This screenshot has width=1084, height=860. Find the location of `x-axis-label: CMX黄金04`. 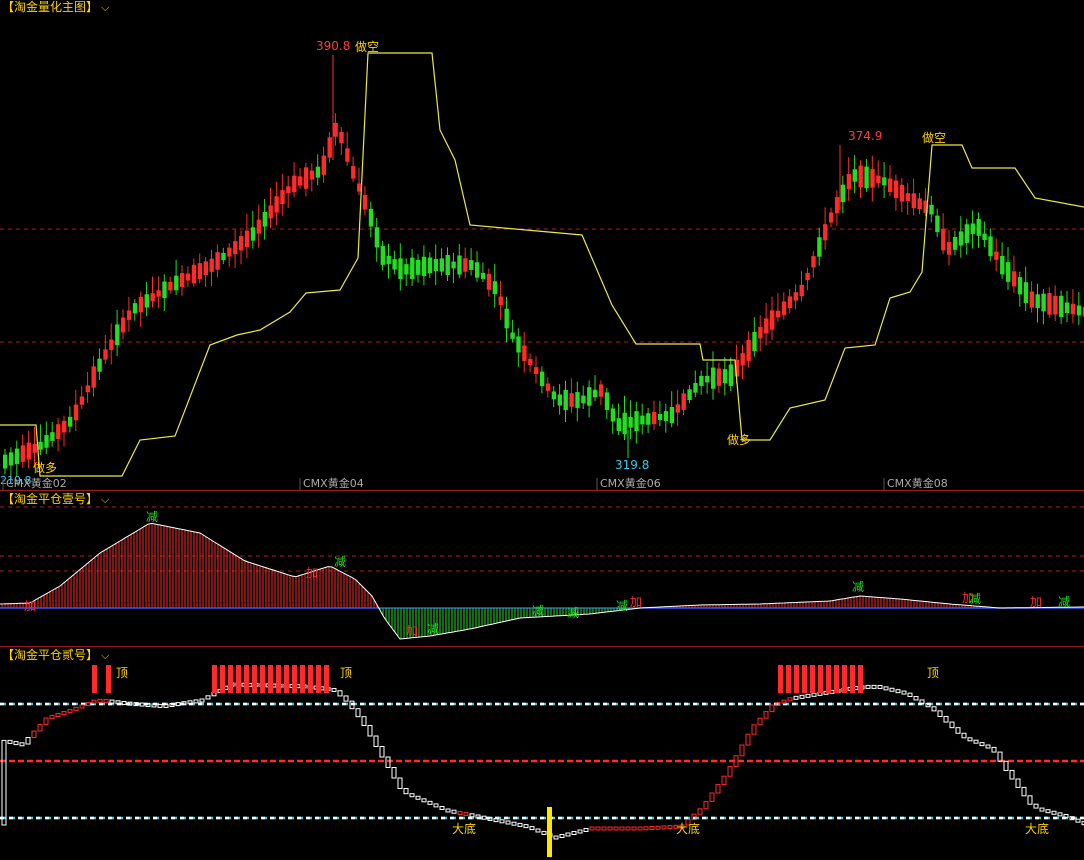

x-axis-label: CMX黄金04 is located at coordinates (333, 483).